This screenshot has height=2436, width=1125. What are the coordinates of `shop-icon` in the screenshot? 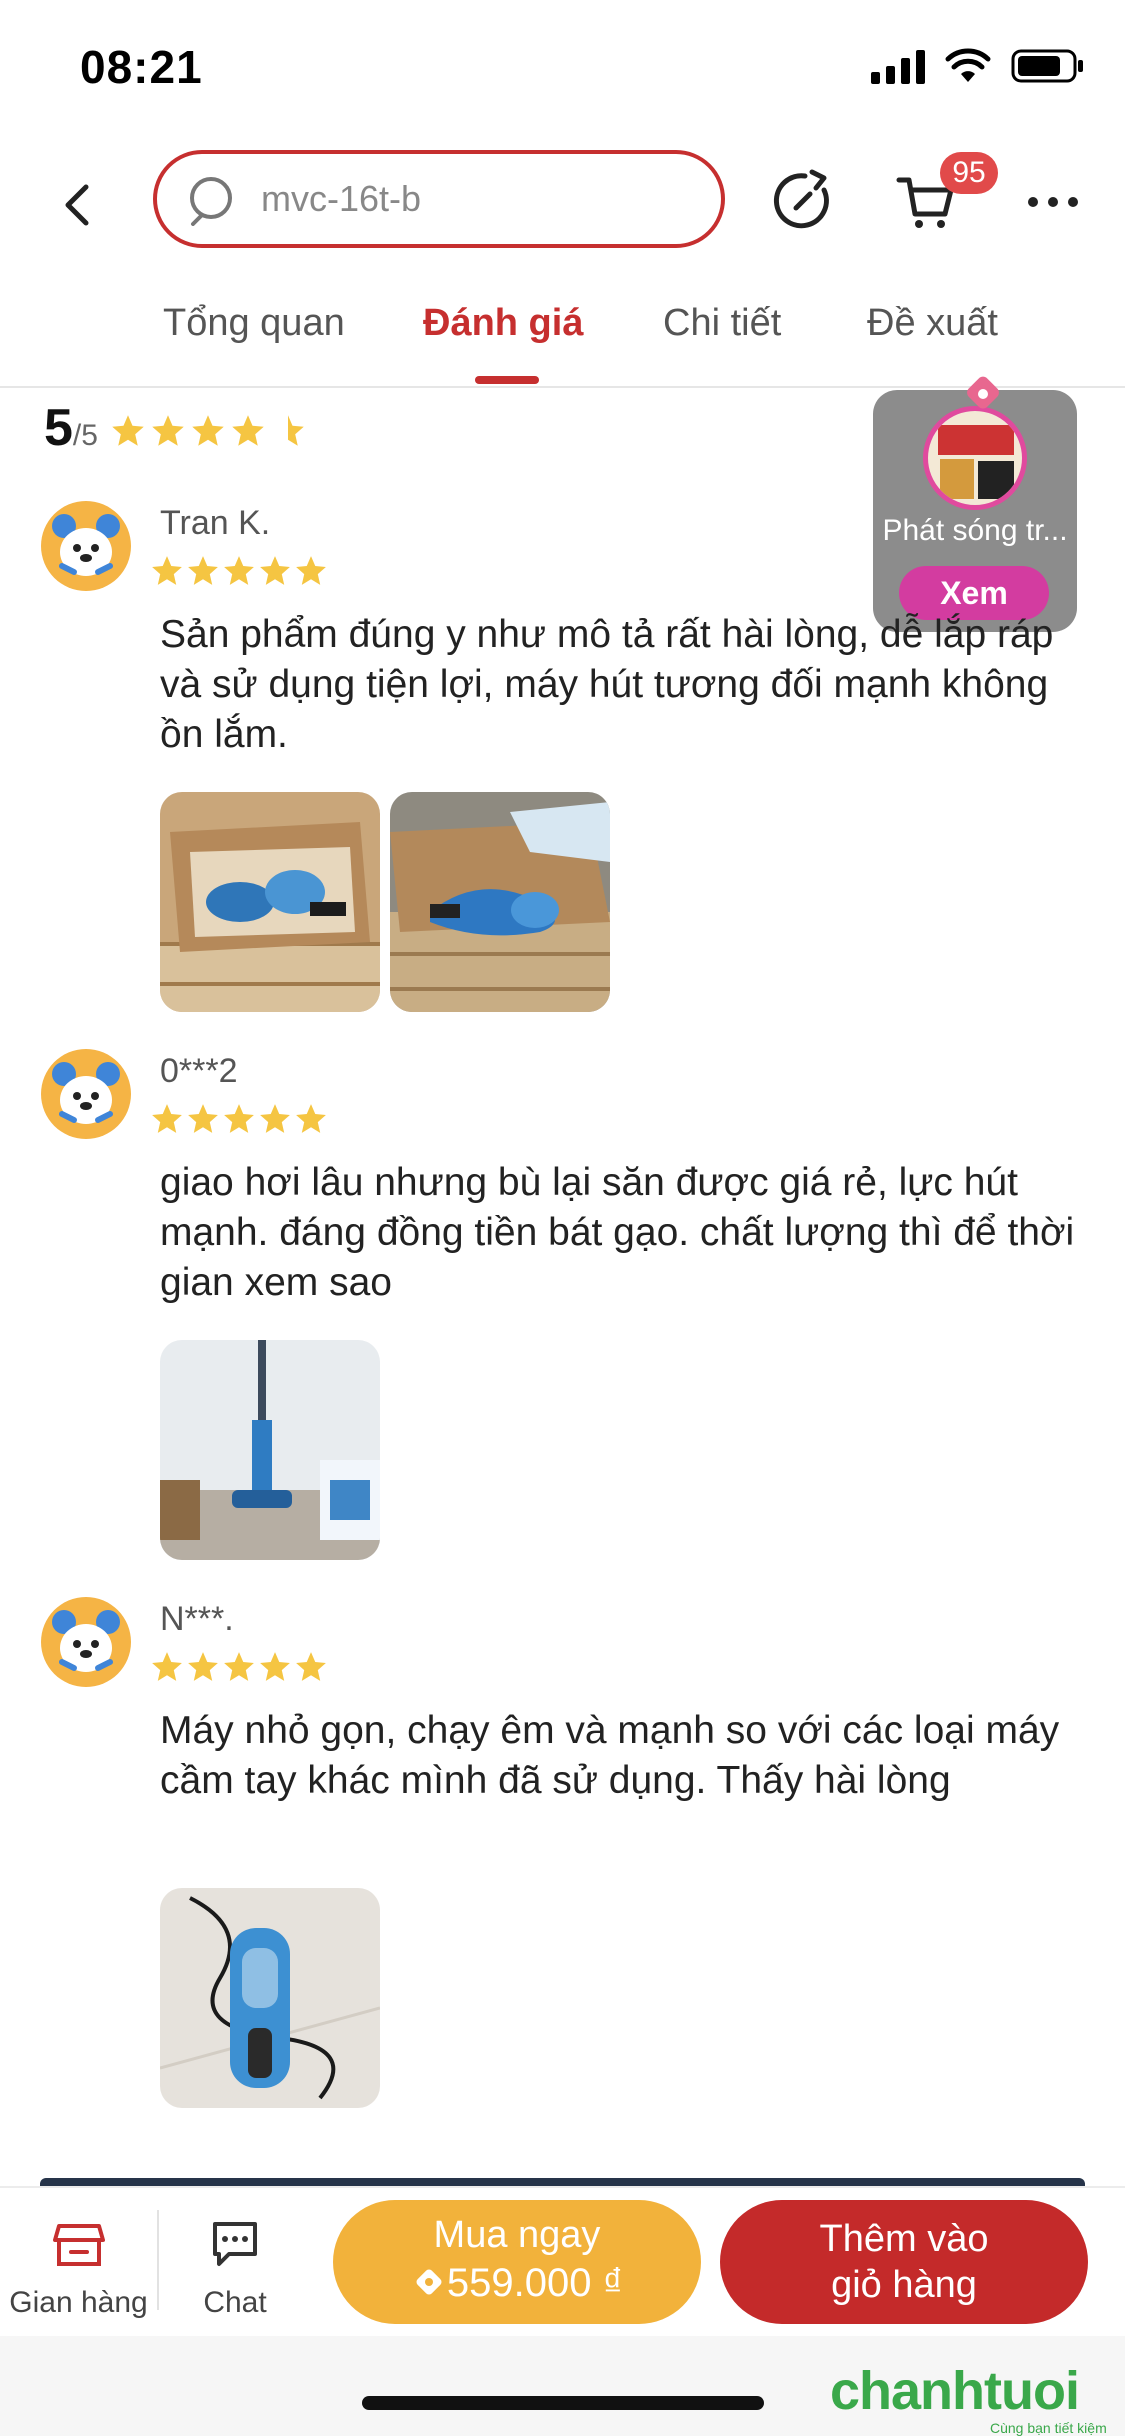 It's located at (78, 2245).